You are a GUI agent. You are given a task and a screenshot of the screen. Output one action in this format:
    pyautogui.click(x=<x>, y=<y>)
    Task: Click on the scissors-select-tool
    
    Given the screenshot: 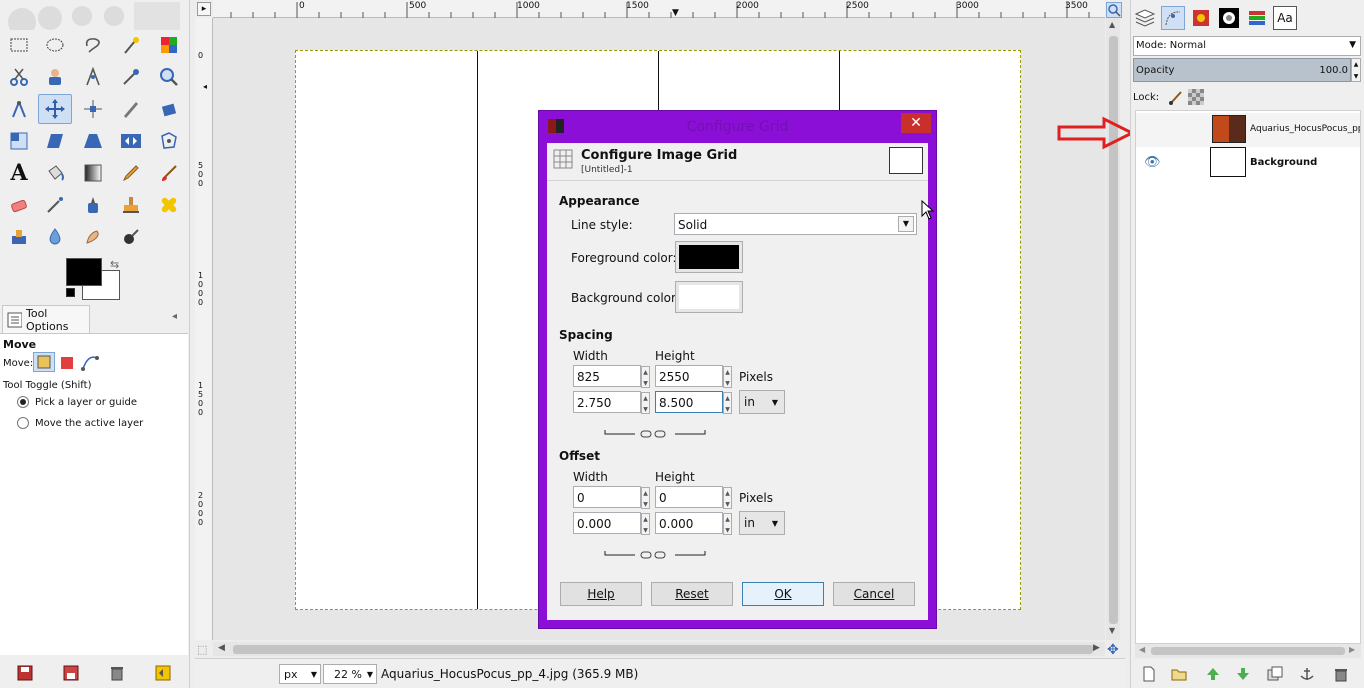 What is the action you would take?
    pyautogui.click(x=19, y=77)
    